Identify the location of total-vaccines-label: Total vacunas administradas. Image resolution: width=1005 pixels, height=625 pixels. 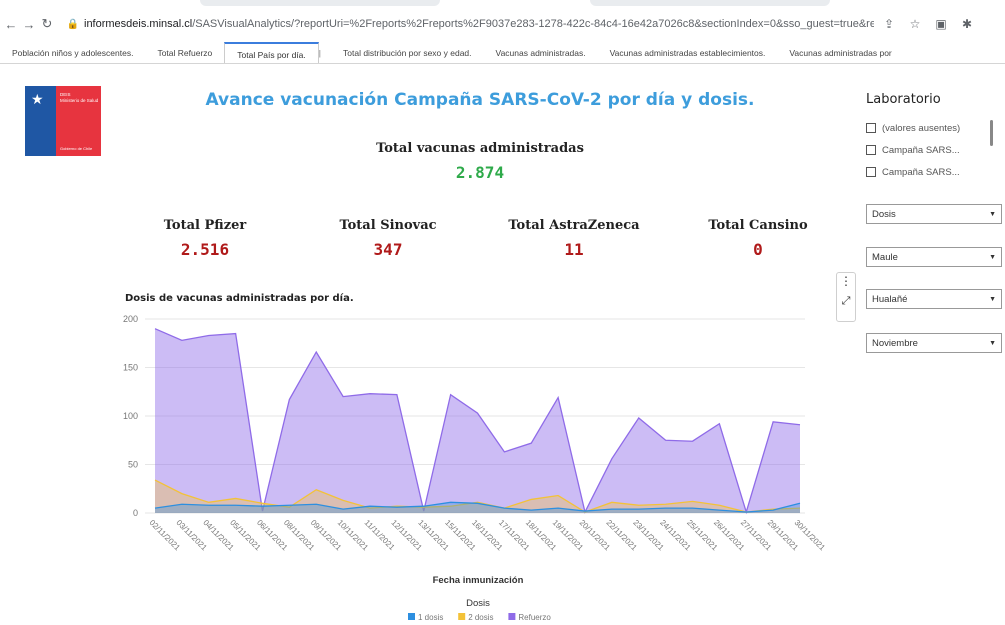
(480, 148).